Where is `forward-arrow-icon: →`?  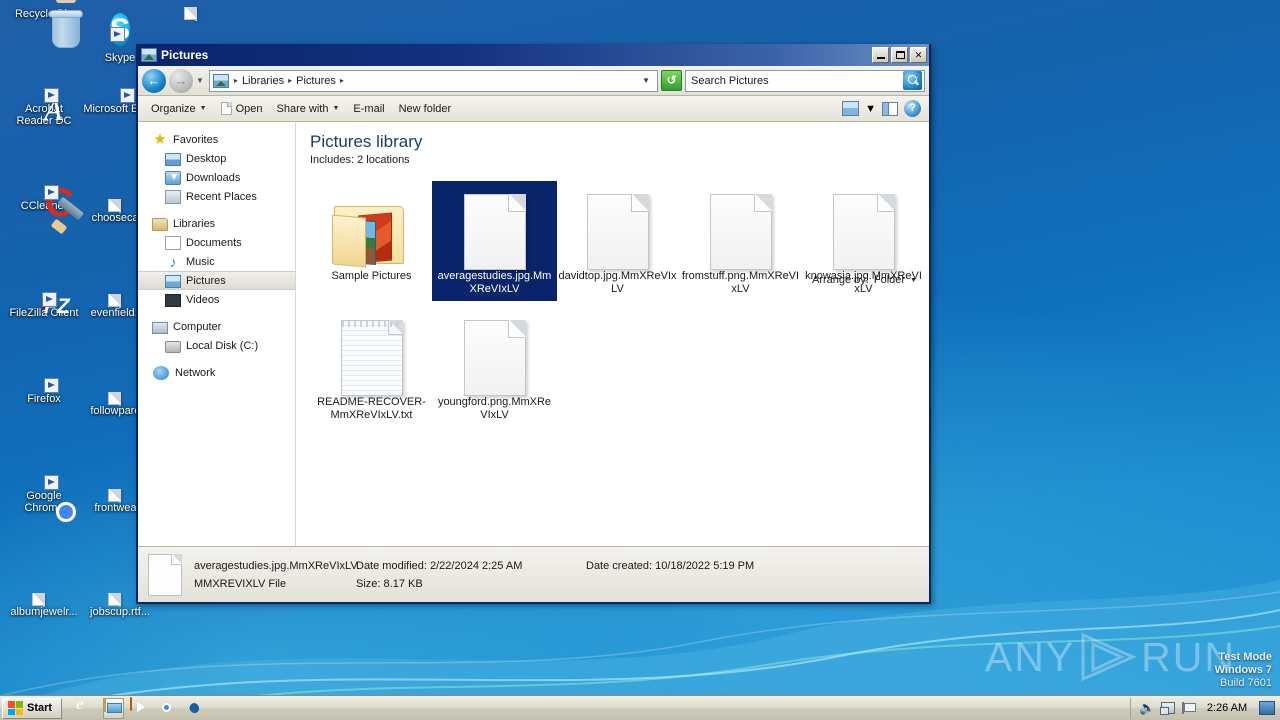 forward-arrow-icon: → is located at coordinates (181, 80).